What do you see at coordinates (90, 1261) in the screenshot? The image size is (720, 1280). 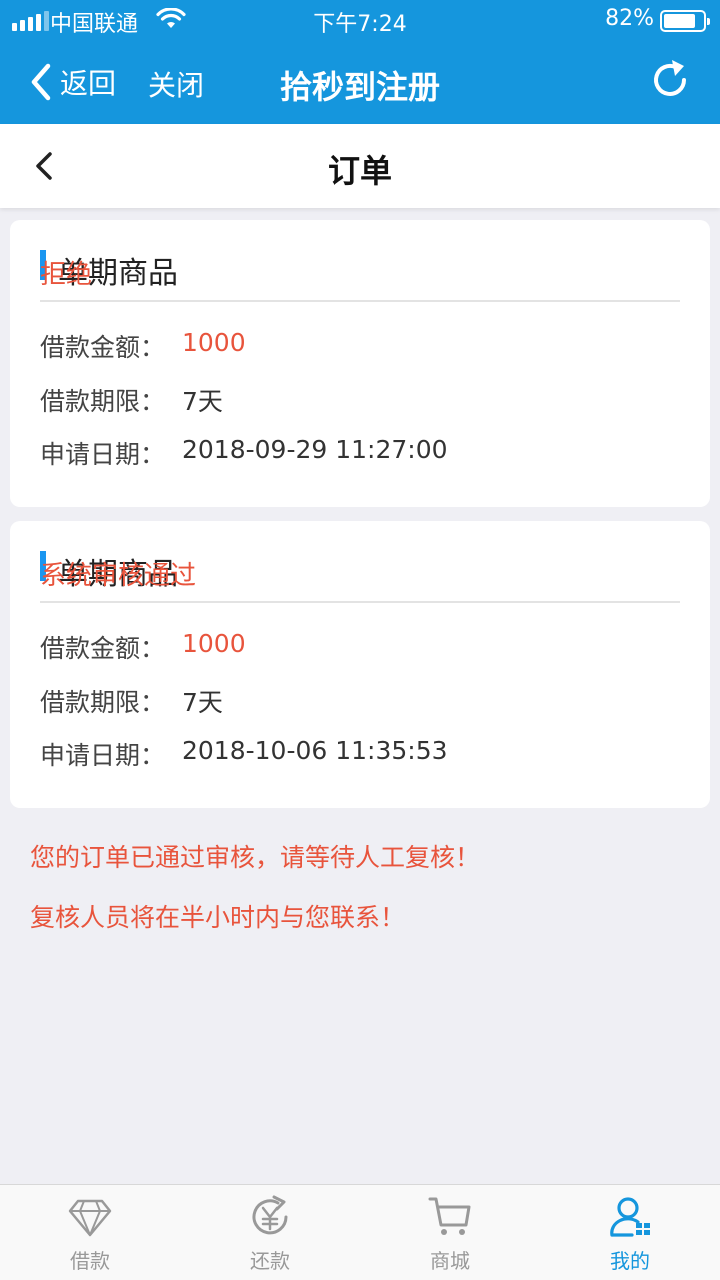 I see `tab-label: 借款` at bounding box center [90, 1261].